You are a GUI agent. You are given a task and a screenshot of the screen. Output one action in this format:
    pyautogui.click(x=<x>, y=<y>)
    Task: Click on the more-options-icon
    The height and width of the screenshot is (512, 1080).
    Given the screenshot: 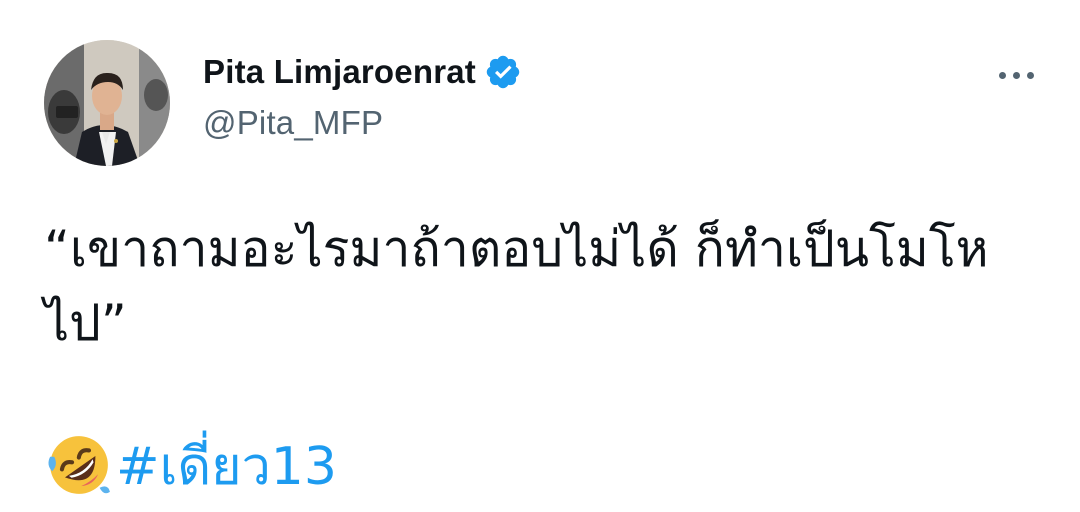 What is the action you would take?
    pyautogui.click(x=1016, y=75)
    